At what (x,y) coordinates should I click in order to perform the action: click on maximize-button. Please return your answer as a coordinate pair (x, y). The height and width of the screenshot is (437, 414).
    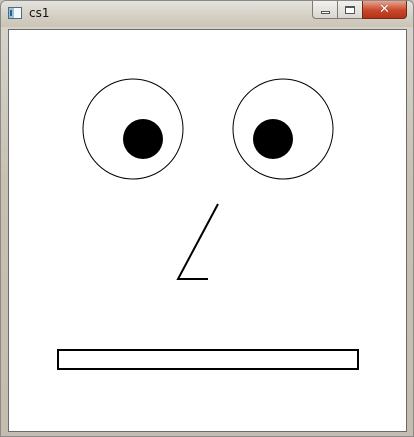
    Looking at the image, I should click on (349, 10).